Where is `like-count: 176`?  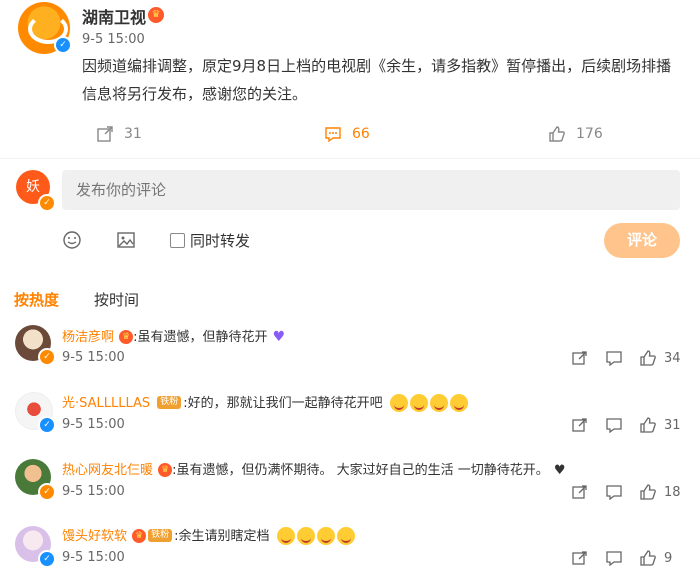
like-count: 176 is located at coordinates (589, 134).